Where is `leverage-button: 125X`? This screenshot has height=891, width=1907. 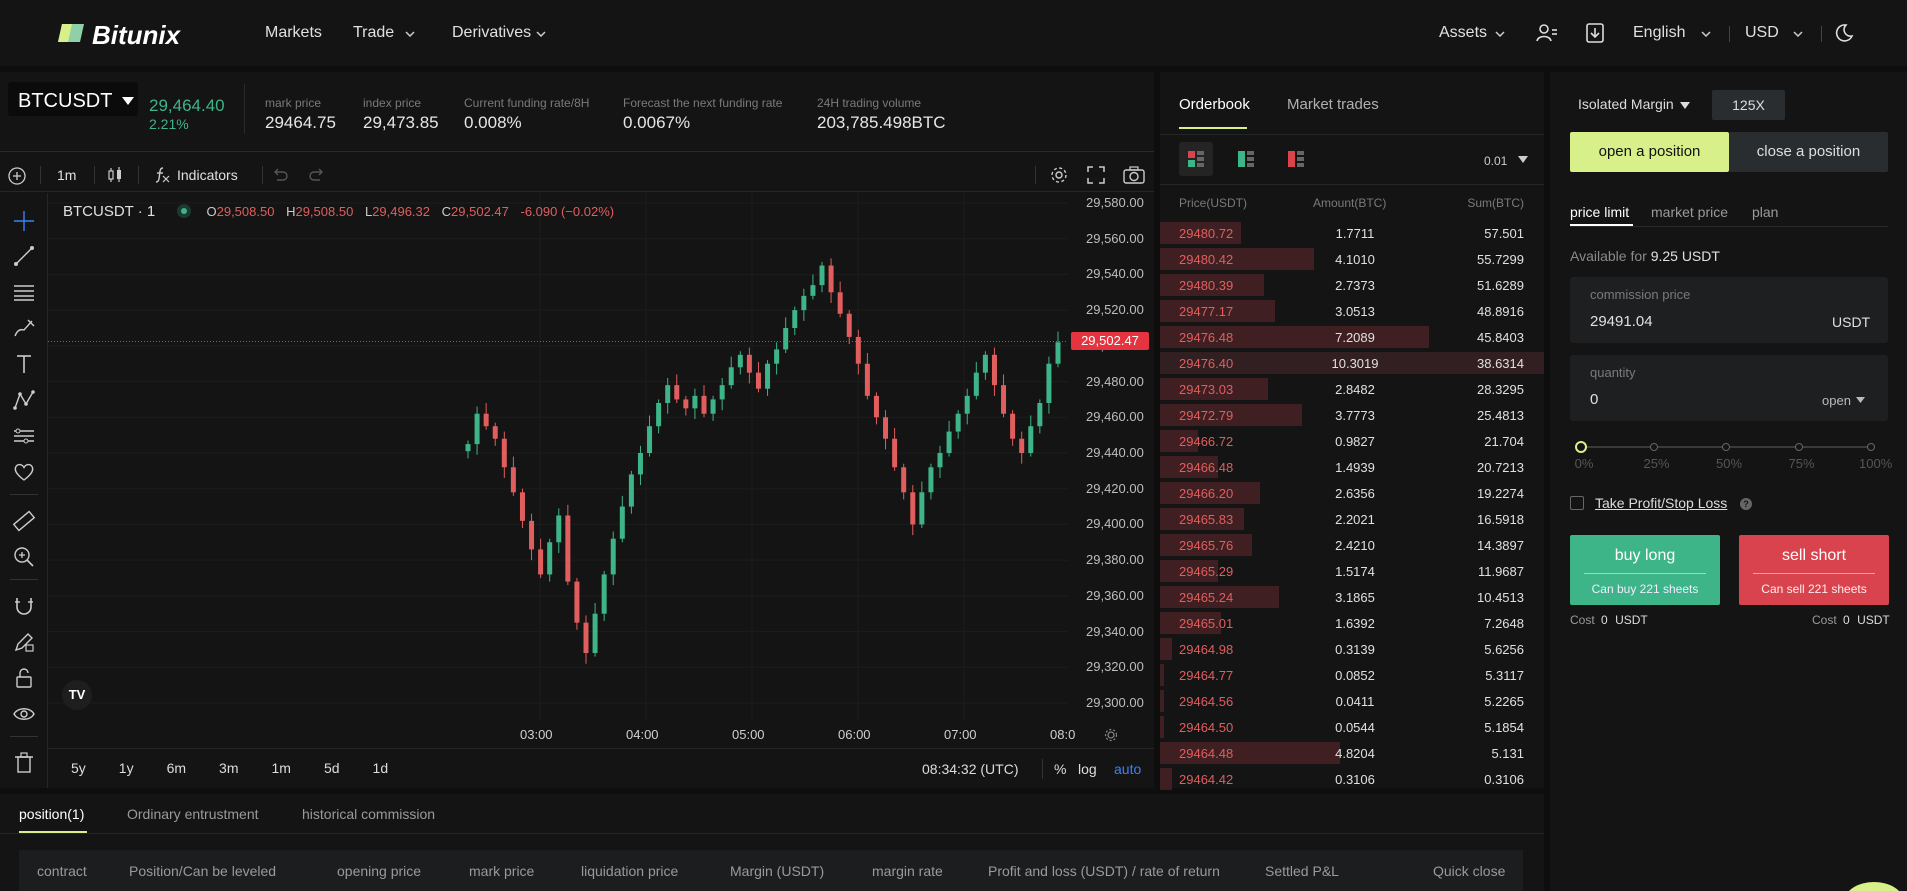 leverage-button: 125X is located at coordinates (1748, 105).